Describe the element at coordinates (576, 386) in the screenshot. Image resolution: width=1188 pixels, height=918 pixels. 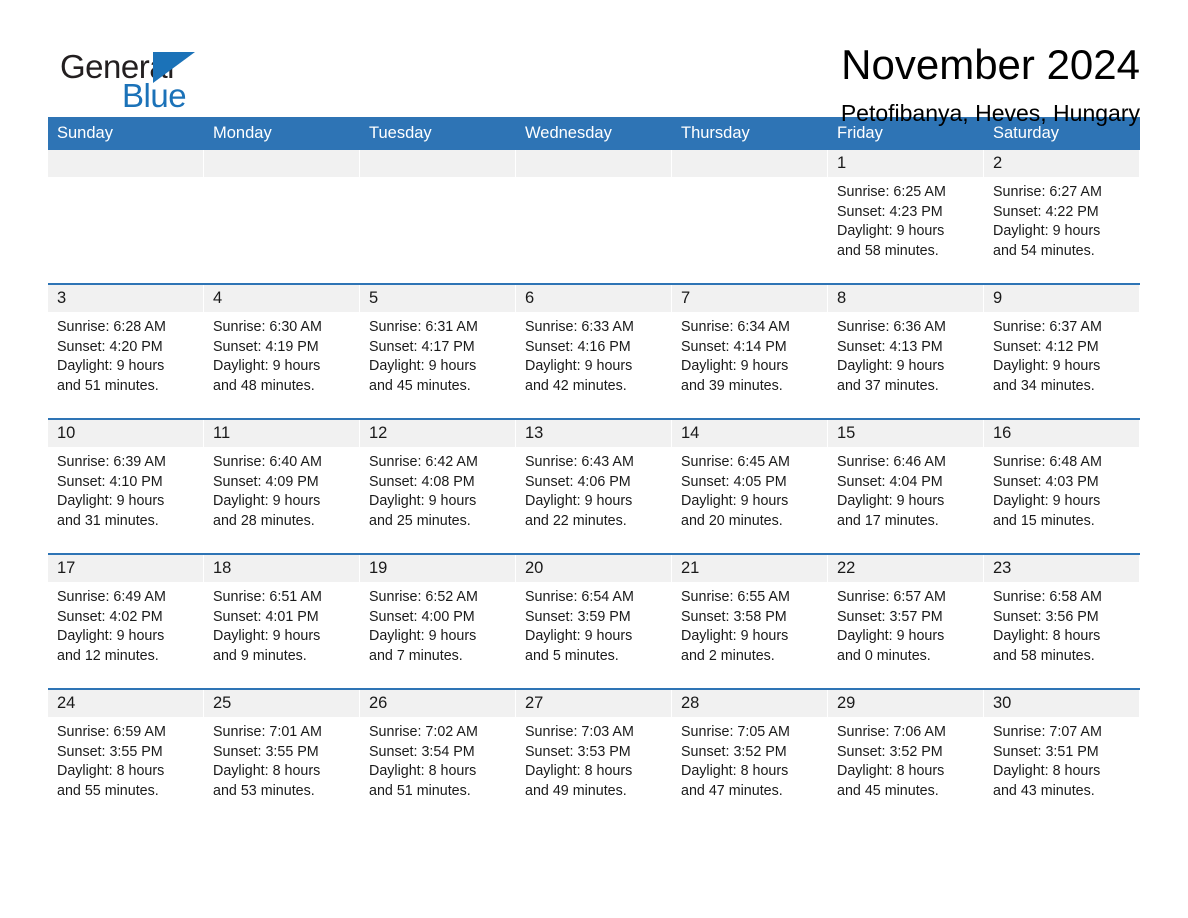
I see `daylight-minutes: and 42 minutes.` at that location.